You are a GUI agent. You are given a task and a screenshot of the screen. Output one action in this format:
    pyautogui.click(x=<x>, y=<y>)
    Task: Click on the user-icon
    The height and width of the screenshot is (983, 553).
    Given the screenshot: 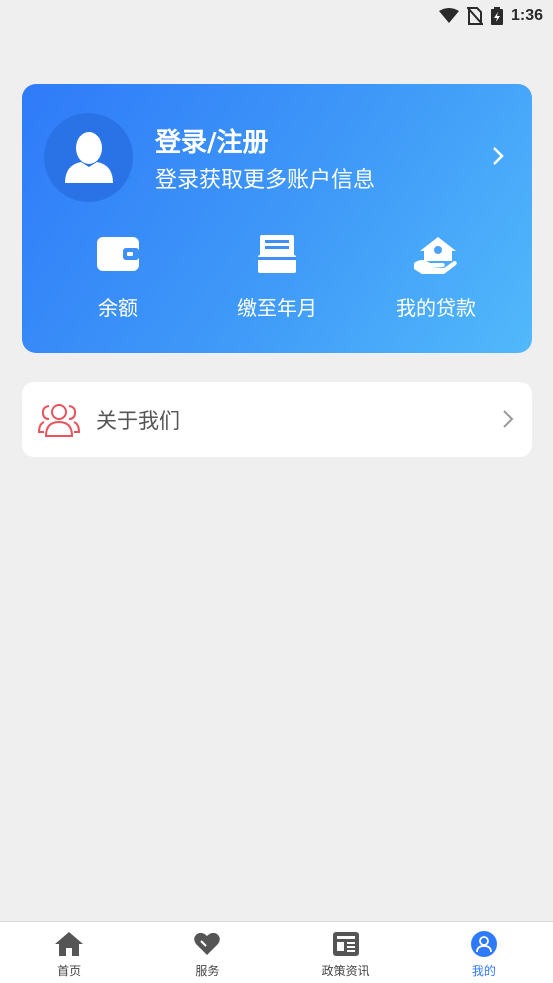 What is the action you would take?
    pyautogui.click(x=483, y=944)
    